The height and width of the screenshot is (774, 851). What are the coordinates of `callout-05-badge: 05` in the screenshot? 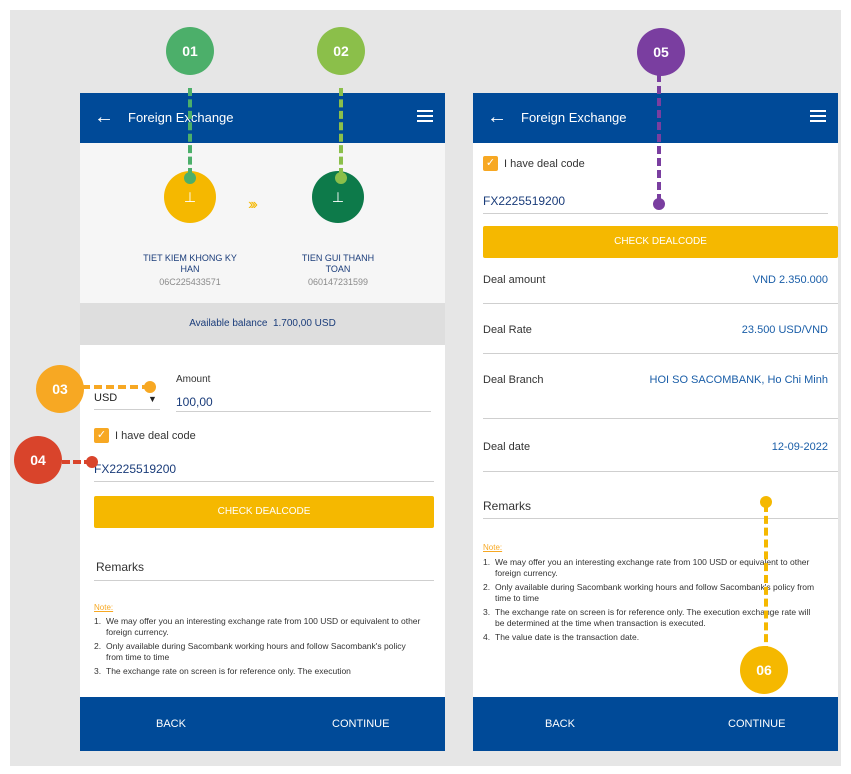 It's located at (661, 52).